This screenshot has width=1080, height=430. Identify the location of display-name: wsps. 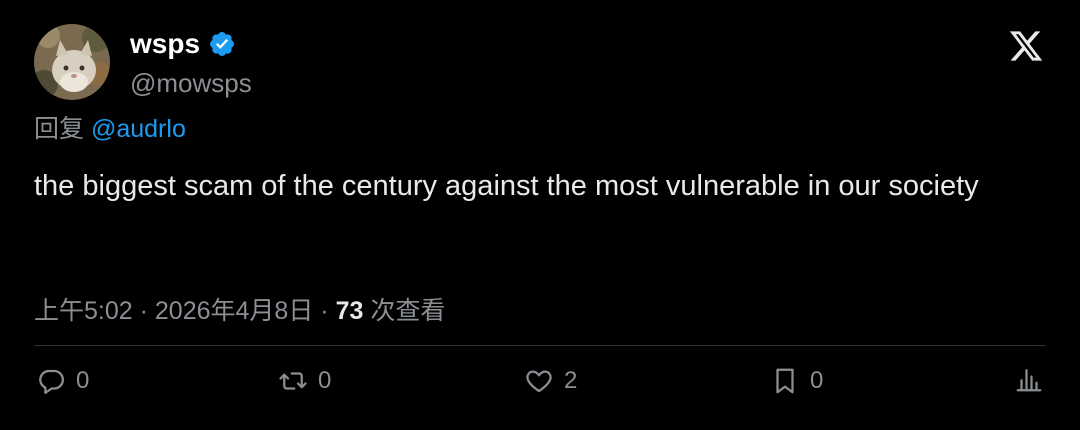
(165, 44).